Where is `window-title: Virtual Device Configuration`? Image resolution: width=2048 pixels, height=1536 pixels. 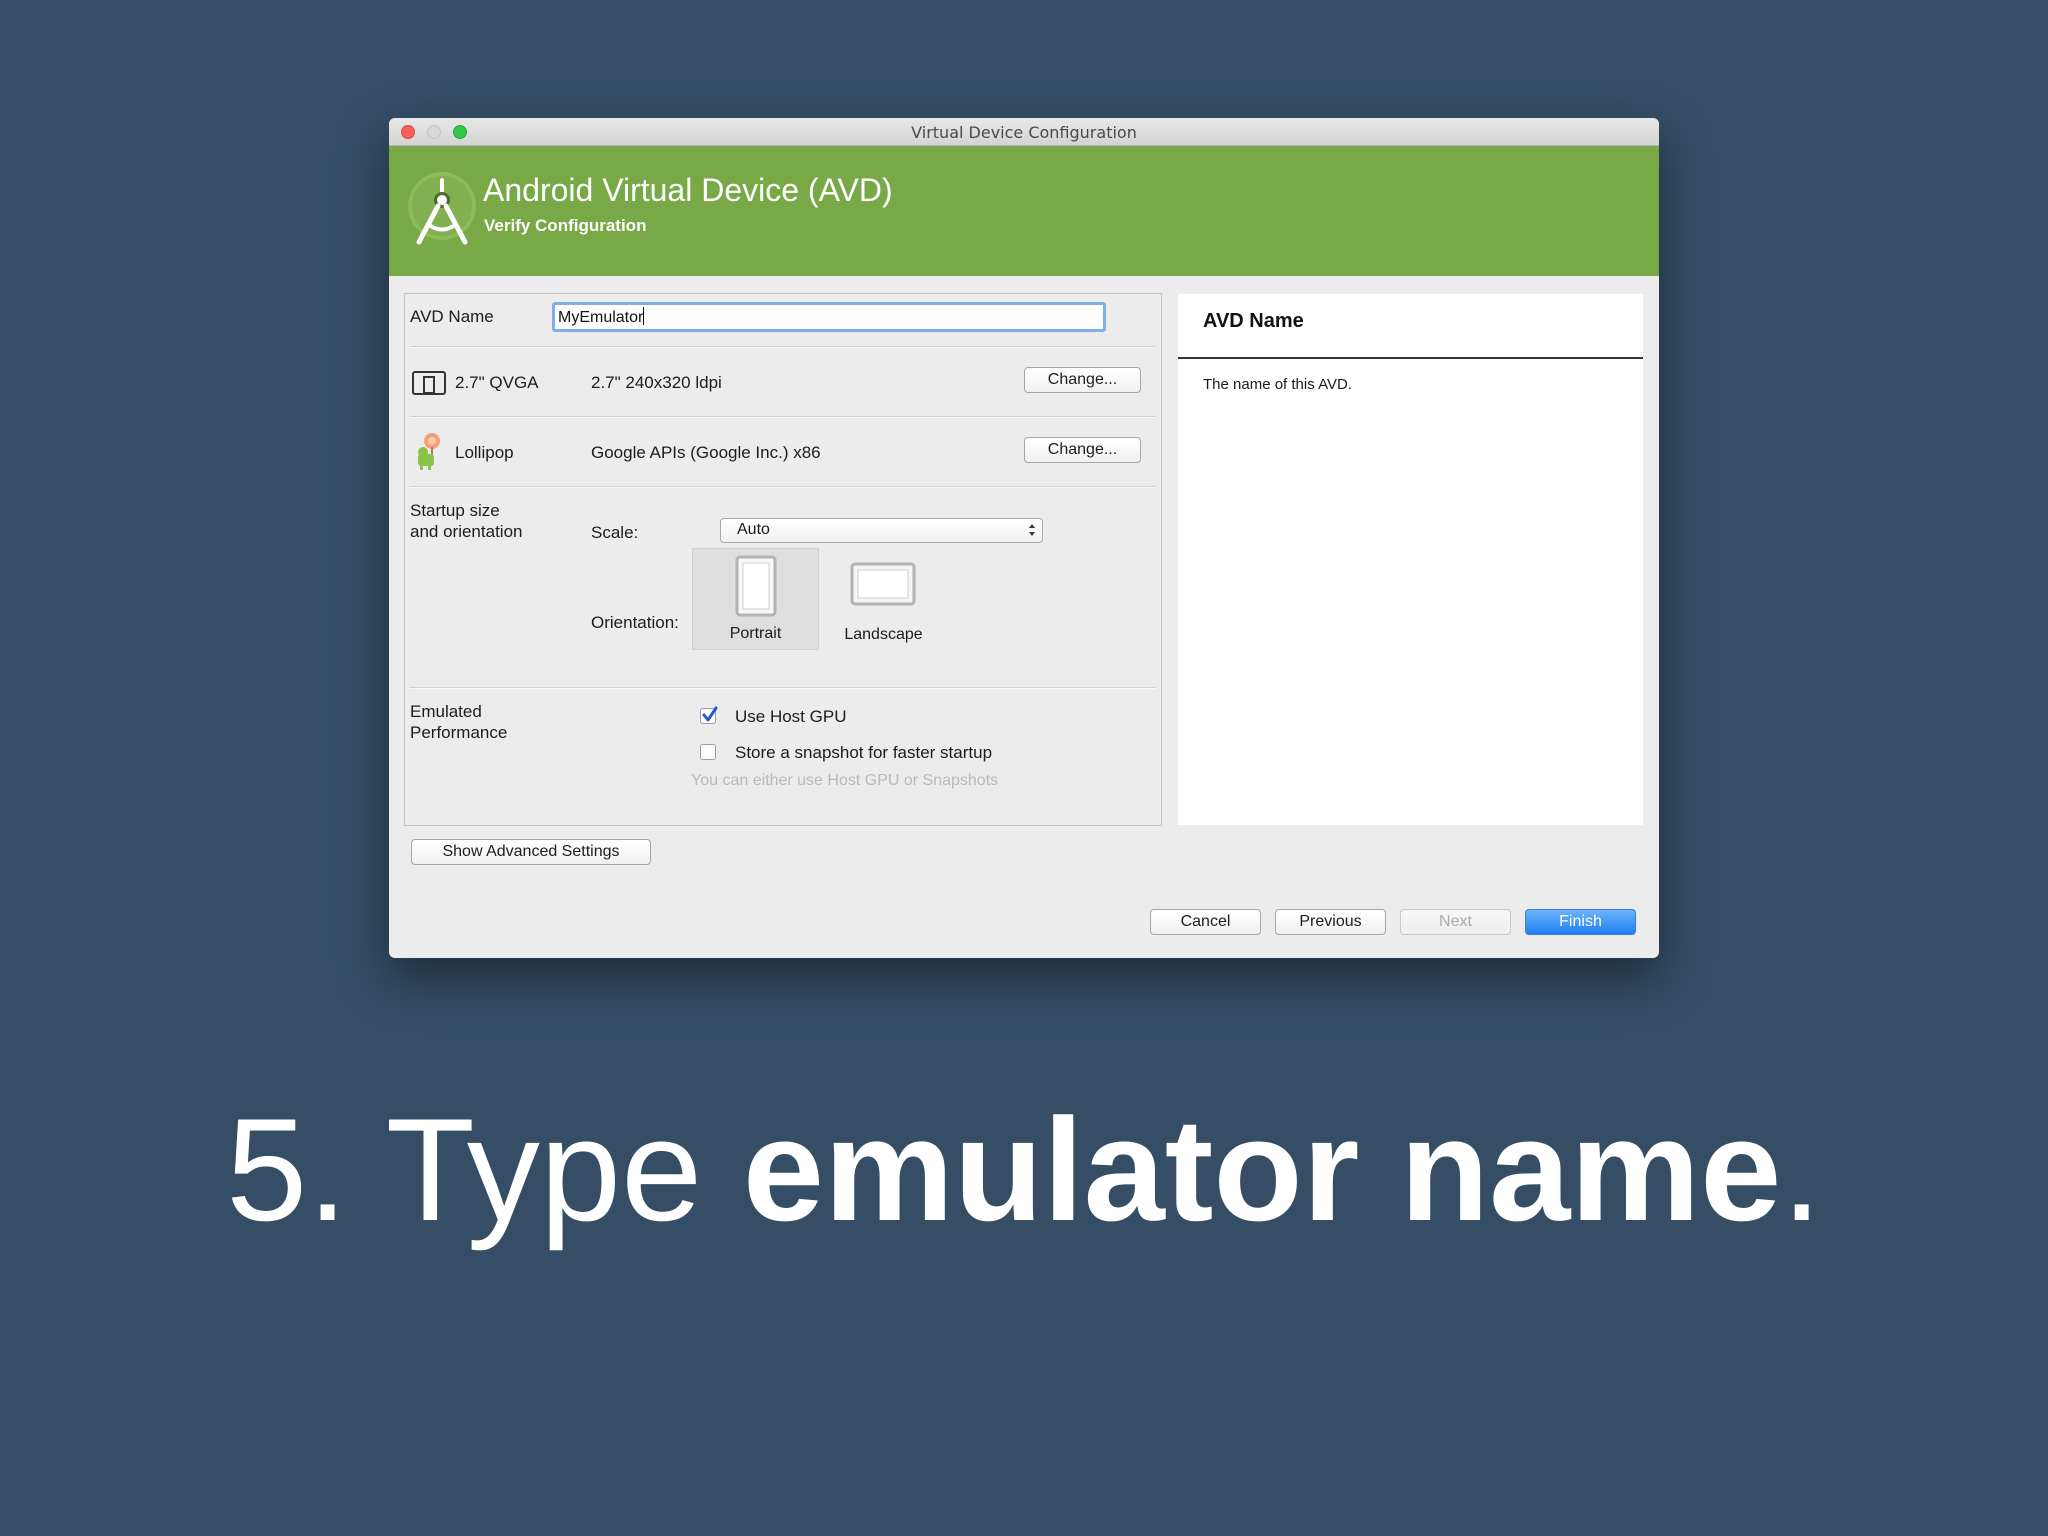
window-title: Virtual Device Configuration is located at coordinates (1024, 132).